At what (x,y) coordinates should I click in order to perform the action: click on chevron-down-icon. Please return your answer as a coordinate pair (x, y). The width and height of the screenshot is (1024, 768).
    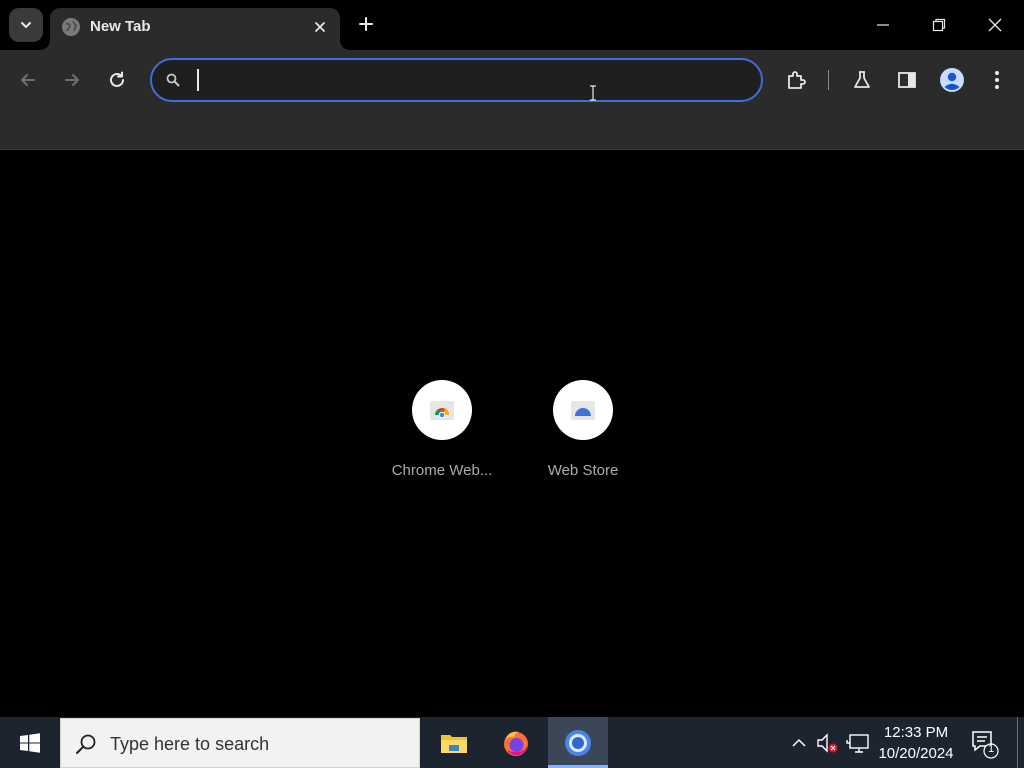
    Looking at the image, I should click on (26, 25).